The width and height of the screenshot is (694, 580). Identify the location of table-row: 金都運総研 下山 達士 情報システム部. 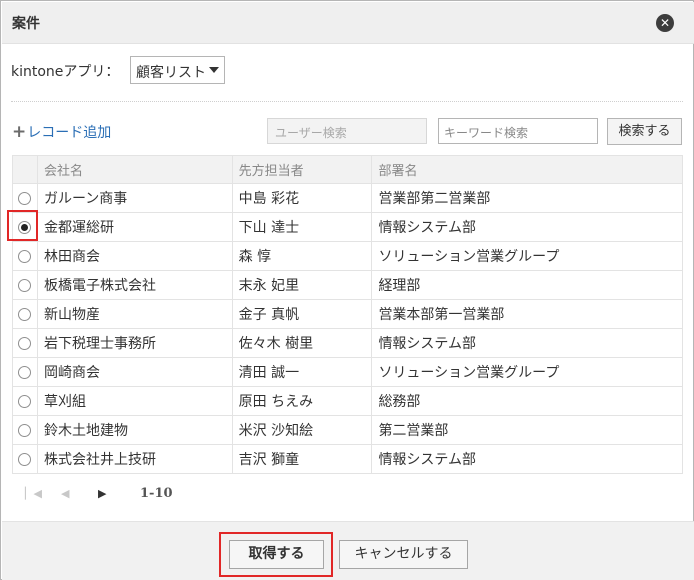
(347, 227).